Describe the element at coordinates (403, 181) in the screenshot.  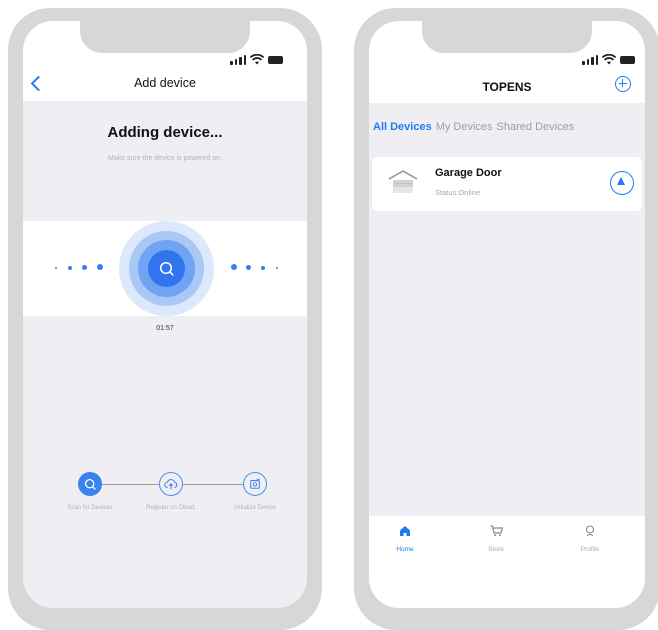
I see `garage-door-icon` at that location.